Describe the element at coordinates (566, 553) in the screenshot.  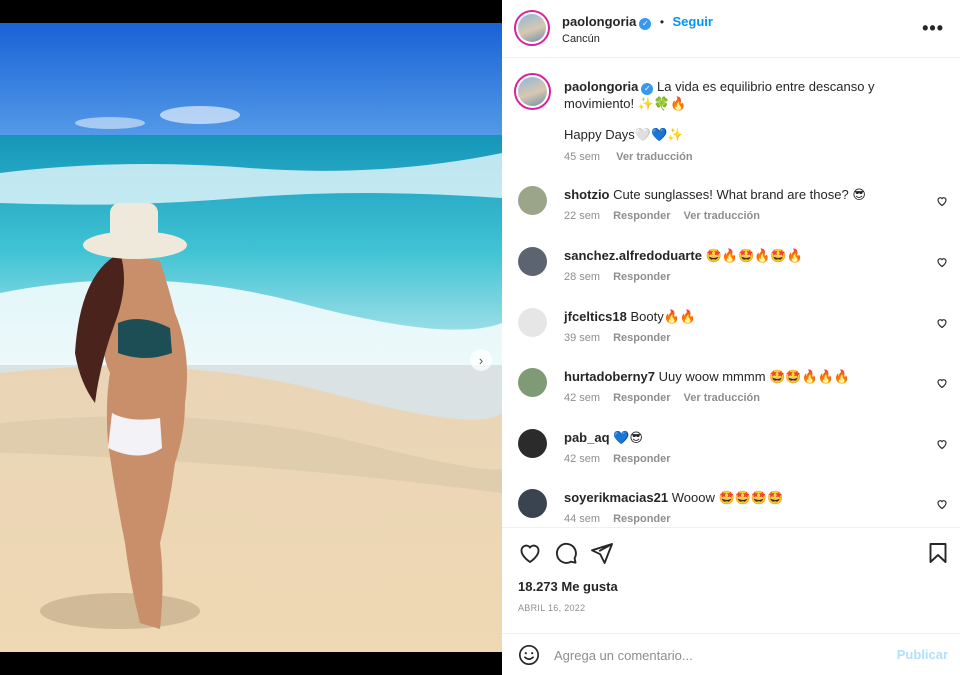
I see `comment-bubble-icon` at that location.